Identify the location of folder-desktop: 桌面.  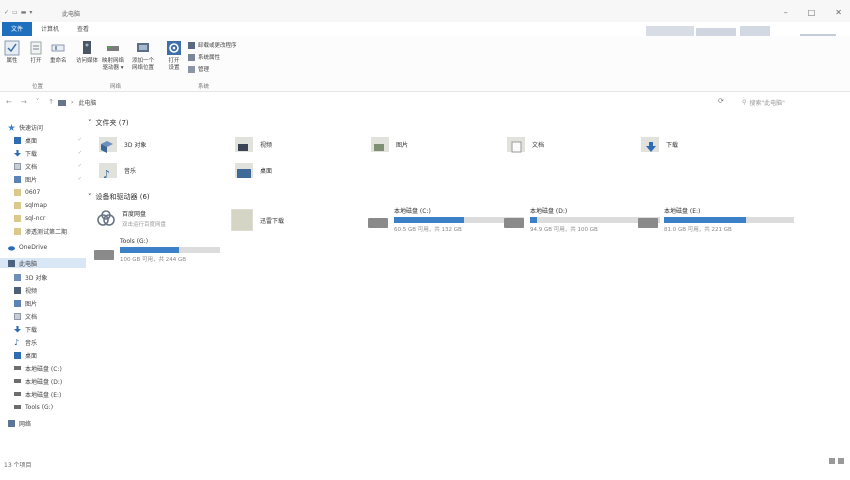
(253, 170).